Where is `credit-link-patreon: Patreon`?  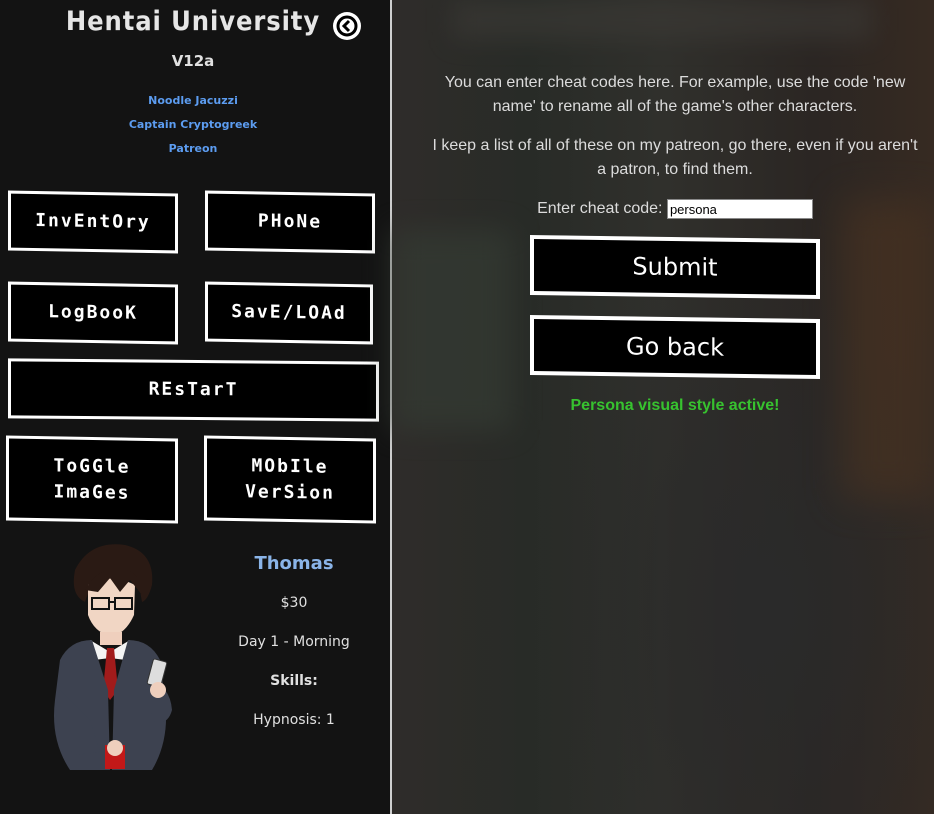 credit-link-patreon: Patreon is located at coordinates (193, 148).